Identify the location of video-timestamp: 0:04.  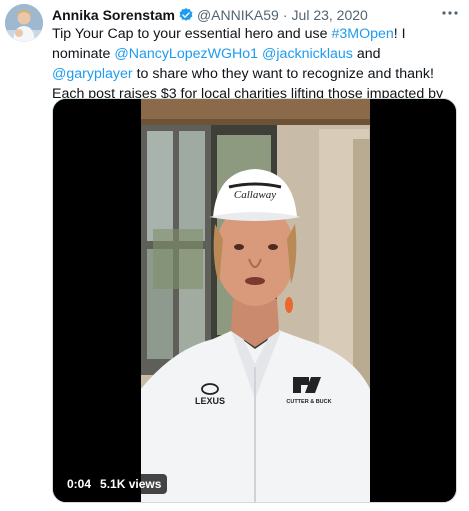
(79, 484).